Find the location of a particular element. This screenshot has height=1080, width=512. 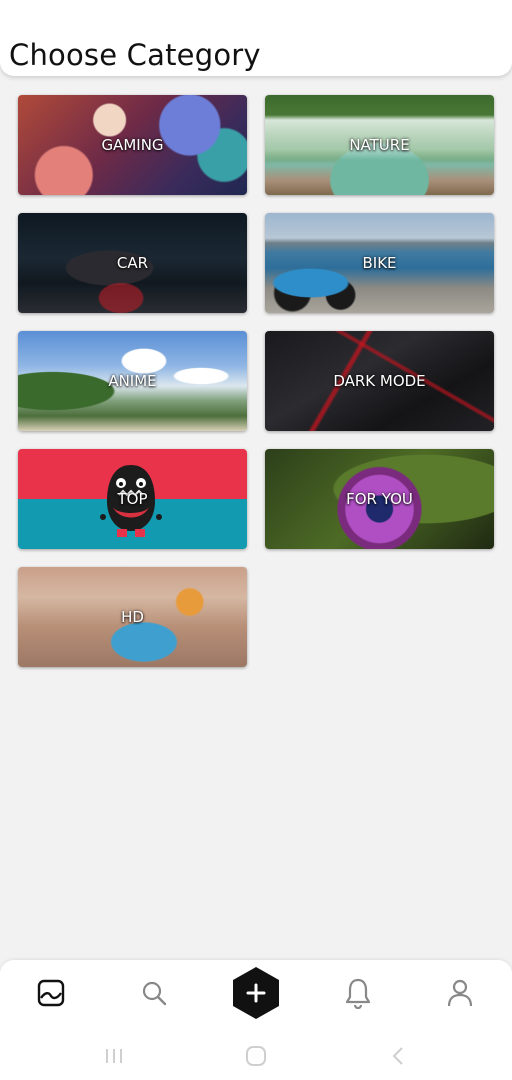

add-icon is located at coordinates (256, 993).